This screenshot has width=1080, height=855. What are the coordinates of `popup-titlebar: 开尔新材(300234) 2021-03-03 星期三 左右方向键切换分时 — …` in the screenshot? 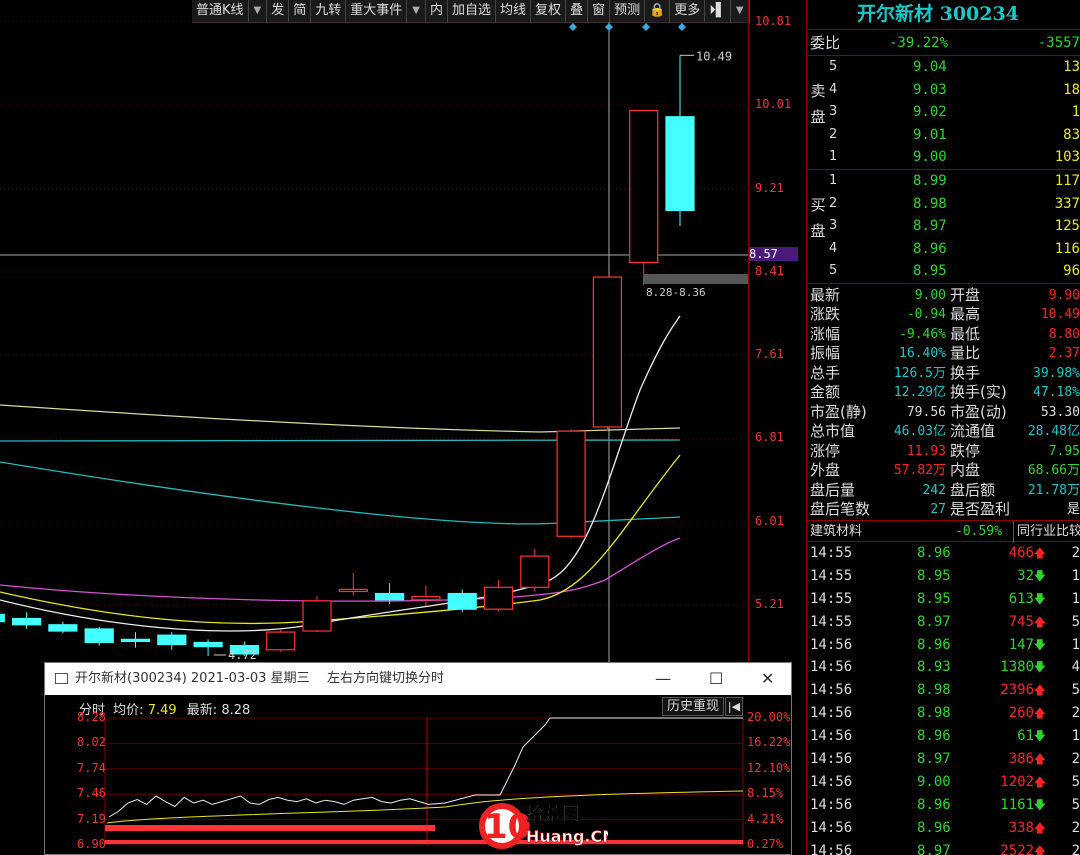 It's located at (418, 679).